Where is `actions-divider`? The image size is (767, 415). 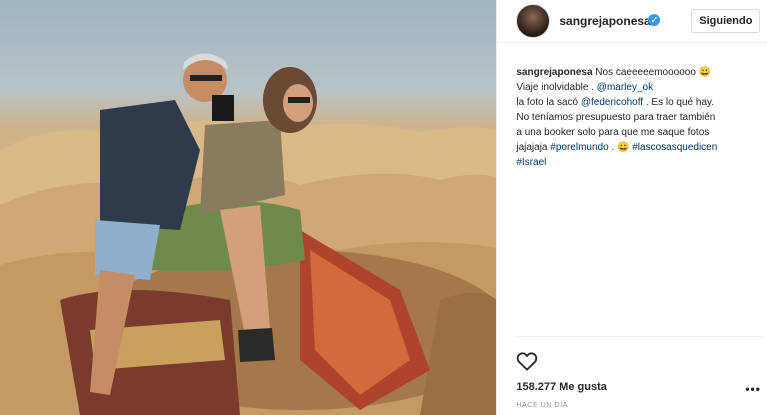
actions-divider is located at coordinates (639, 336).